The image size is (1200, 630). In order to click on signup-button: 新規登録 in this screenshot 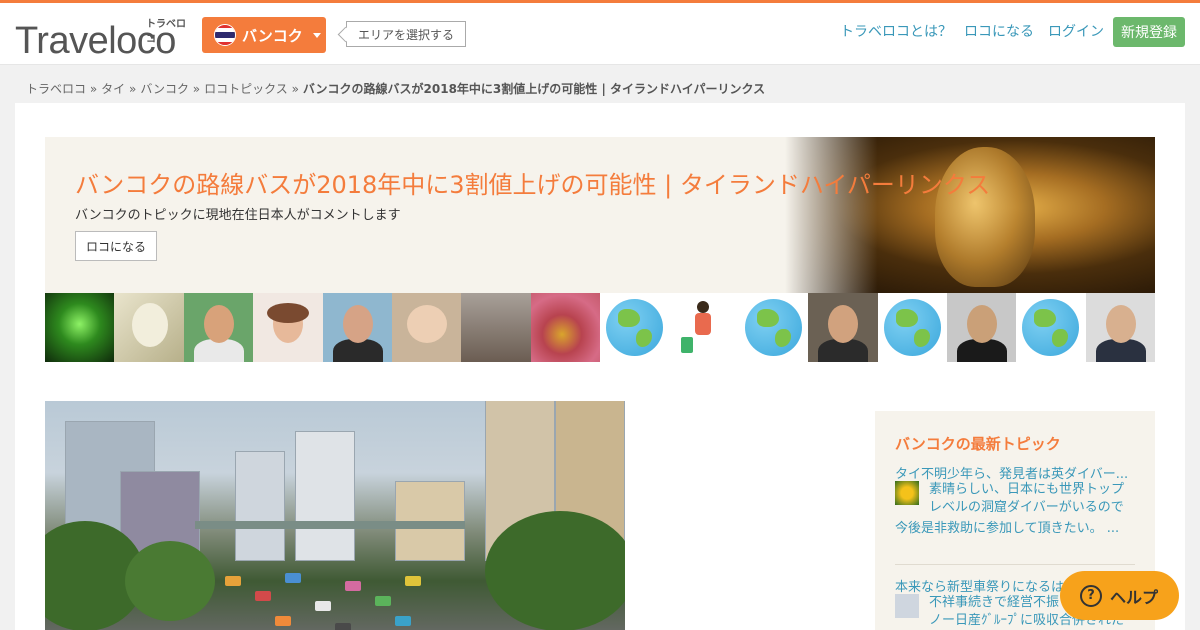, I will do `click(1149, 32)`.